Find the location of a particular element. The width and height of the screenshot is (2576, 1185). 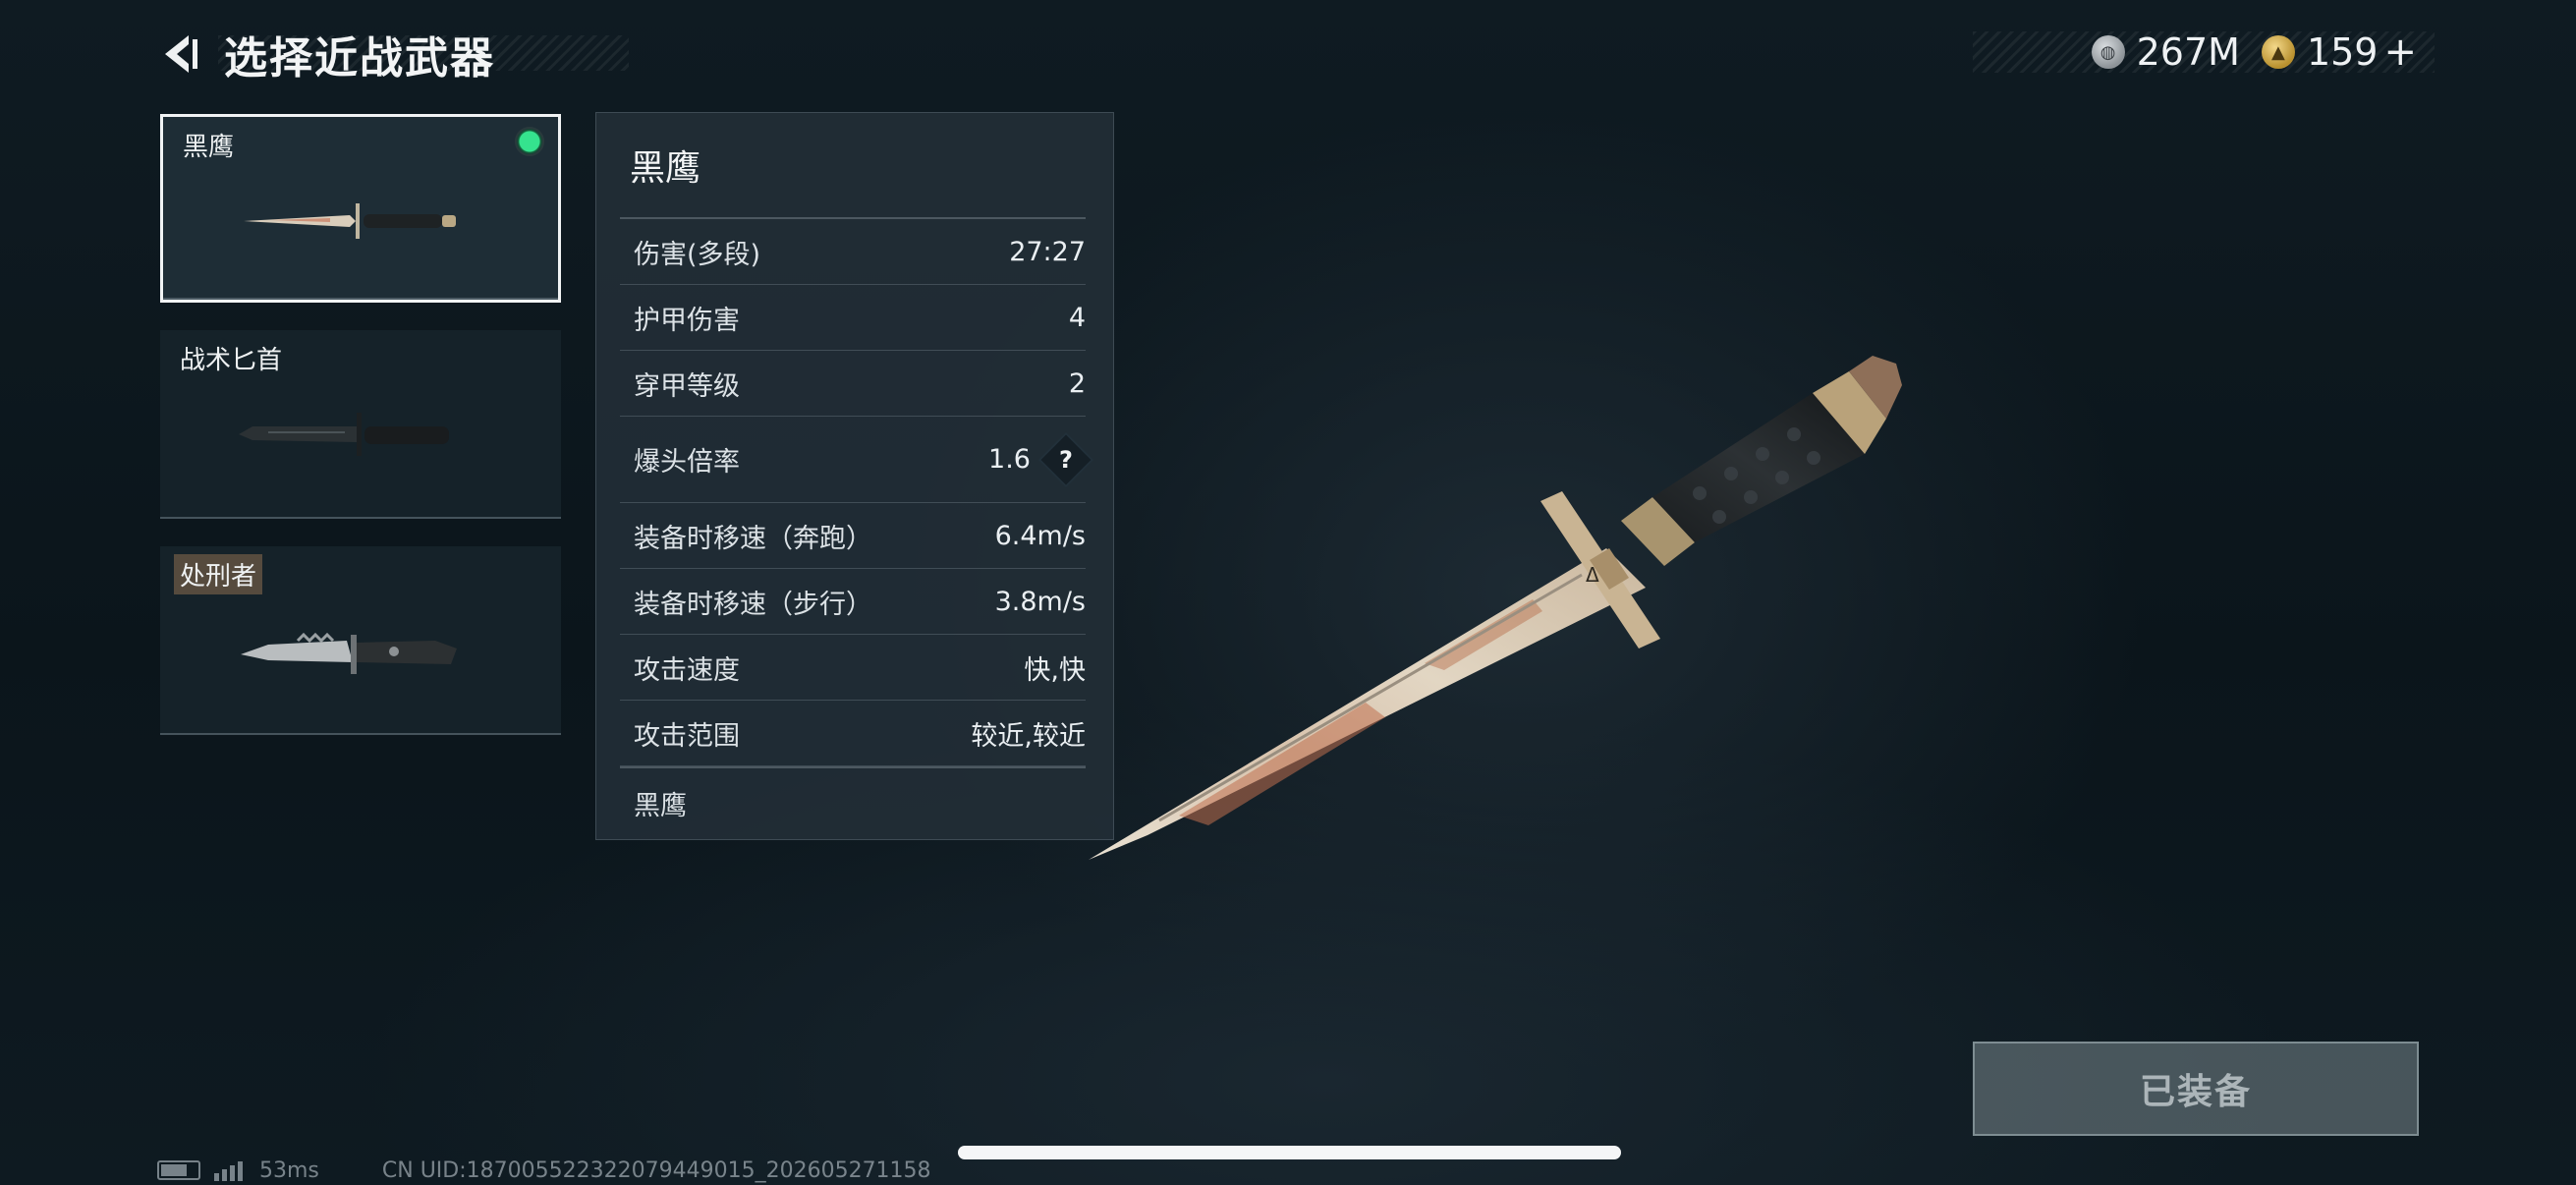

stat-value: 1.6 is located at coordinates (1009, 460).